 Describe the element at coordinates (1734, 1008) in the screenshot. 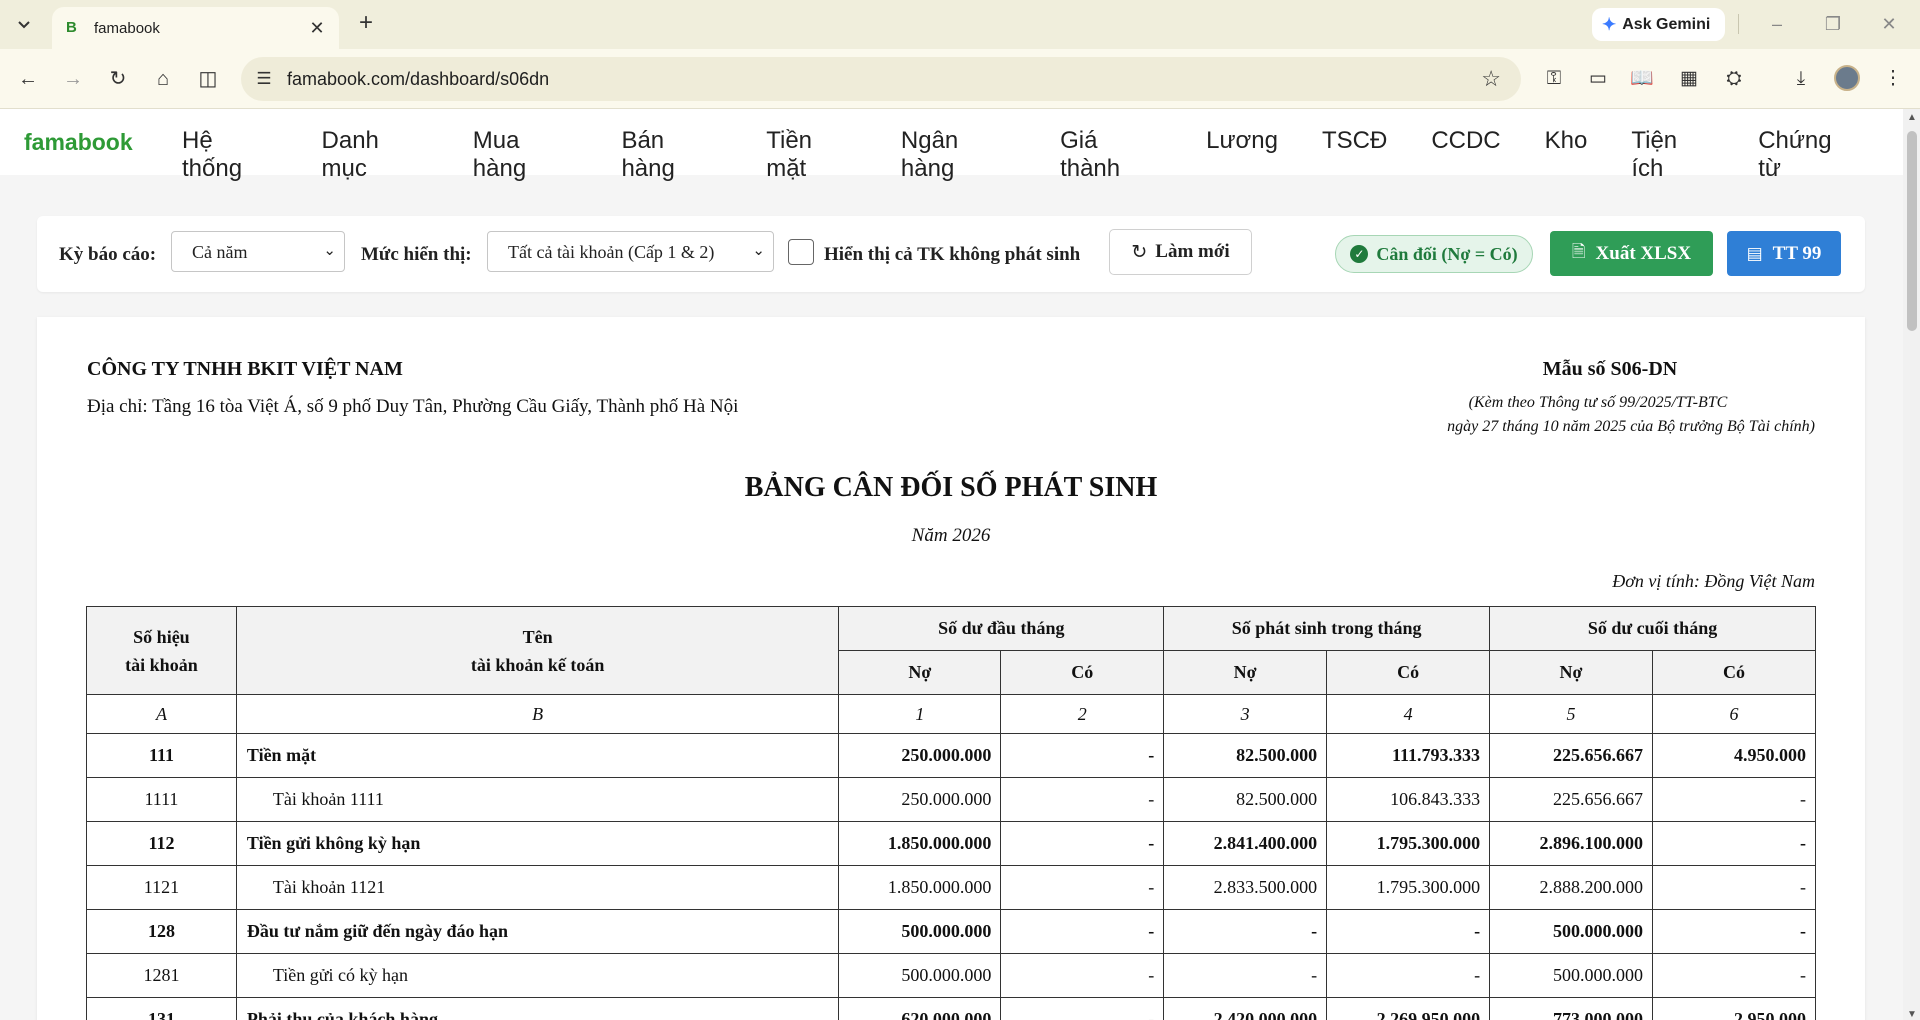

I see `closing-credit: 2.950.000` at that location.